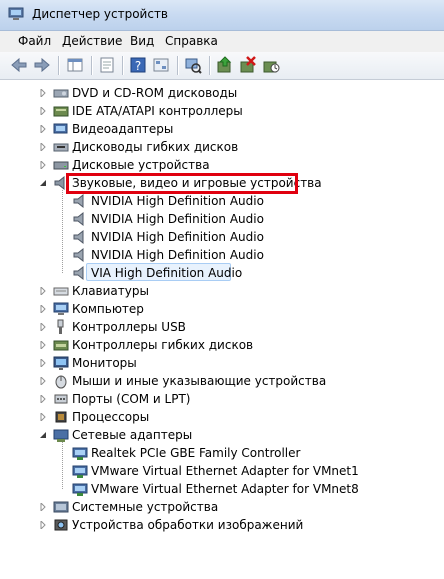 The height and width of the screenshot is (579, 444). I want to click on menu-file: Файл, so click(34, 41).